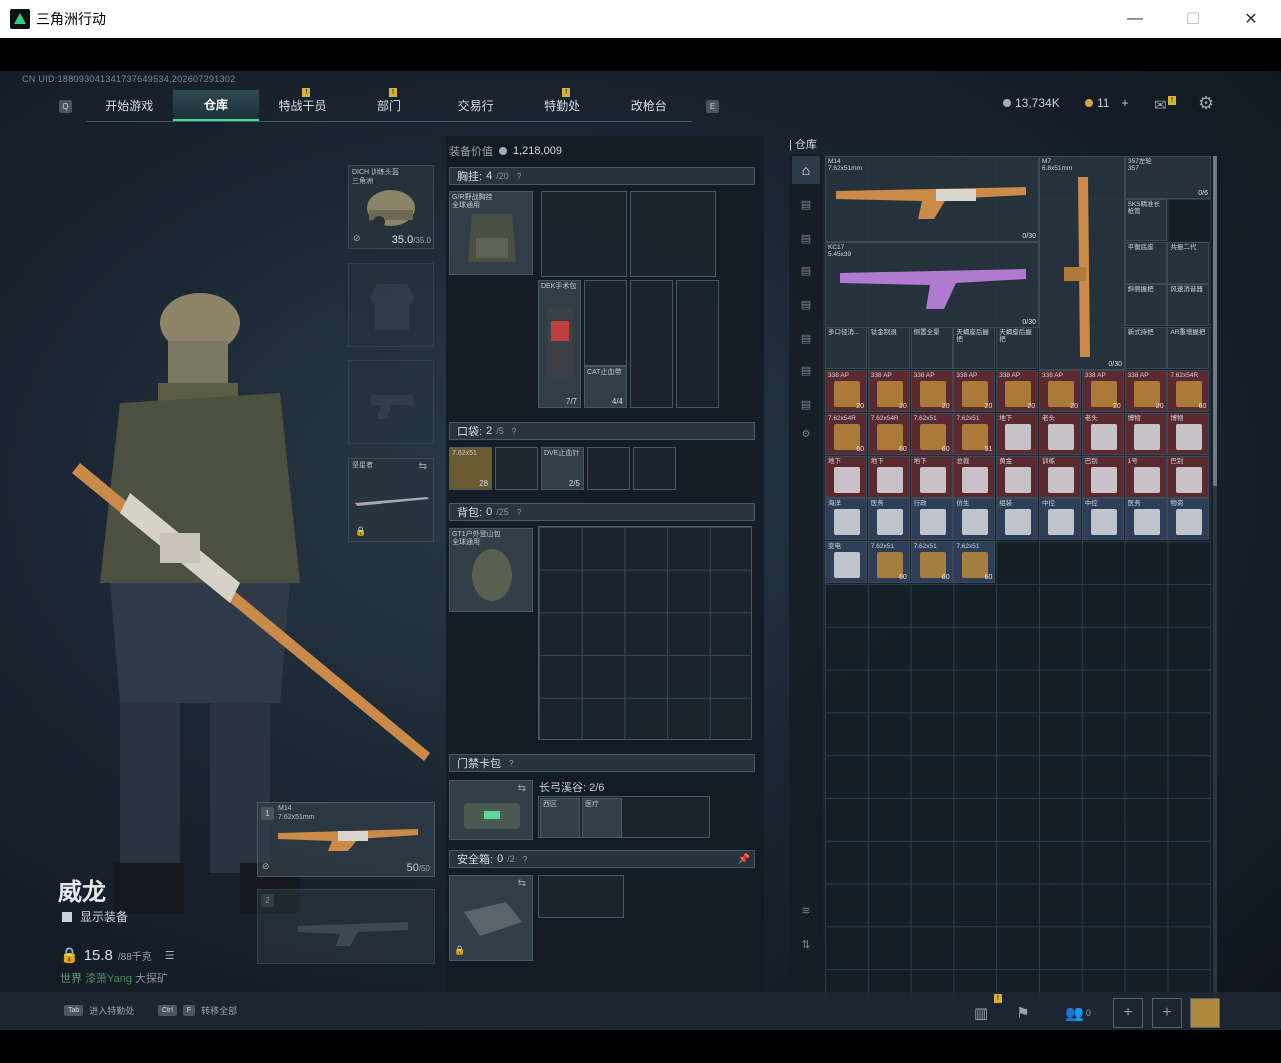 The height and width of the screenshot is (1063, 1281). What do you see at coordinates (806, 270) in the screenshot?
I see `warehouse-tab-6: ▤` at bounding box center [806, 270].